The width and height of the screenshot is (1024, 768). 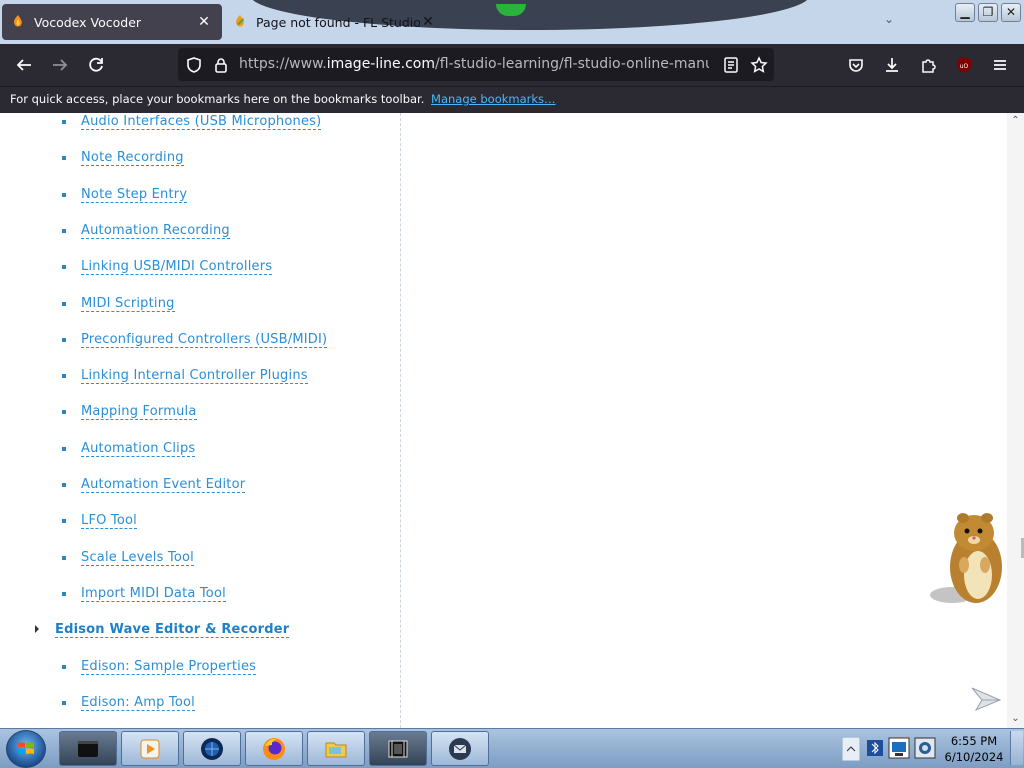 I want to click on bookmark-star-icon, so click(x=759, y=65).